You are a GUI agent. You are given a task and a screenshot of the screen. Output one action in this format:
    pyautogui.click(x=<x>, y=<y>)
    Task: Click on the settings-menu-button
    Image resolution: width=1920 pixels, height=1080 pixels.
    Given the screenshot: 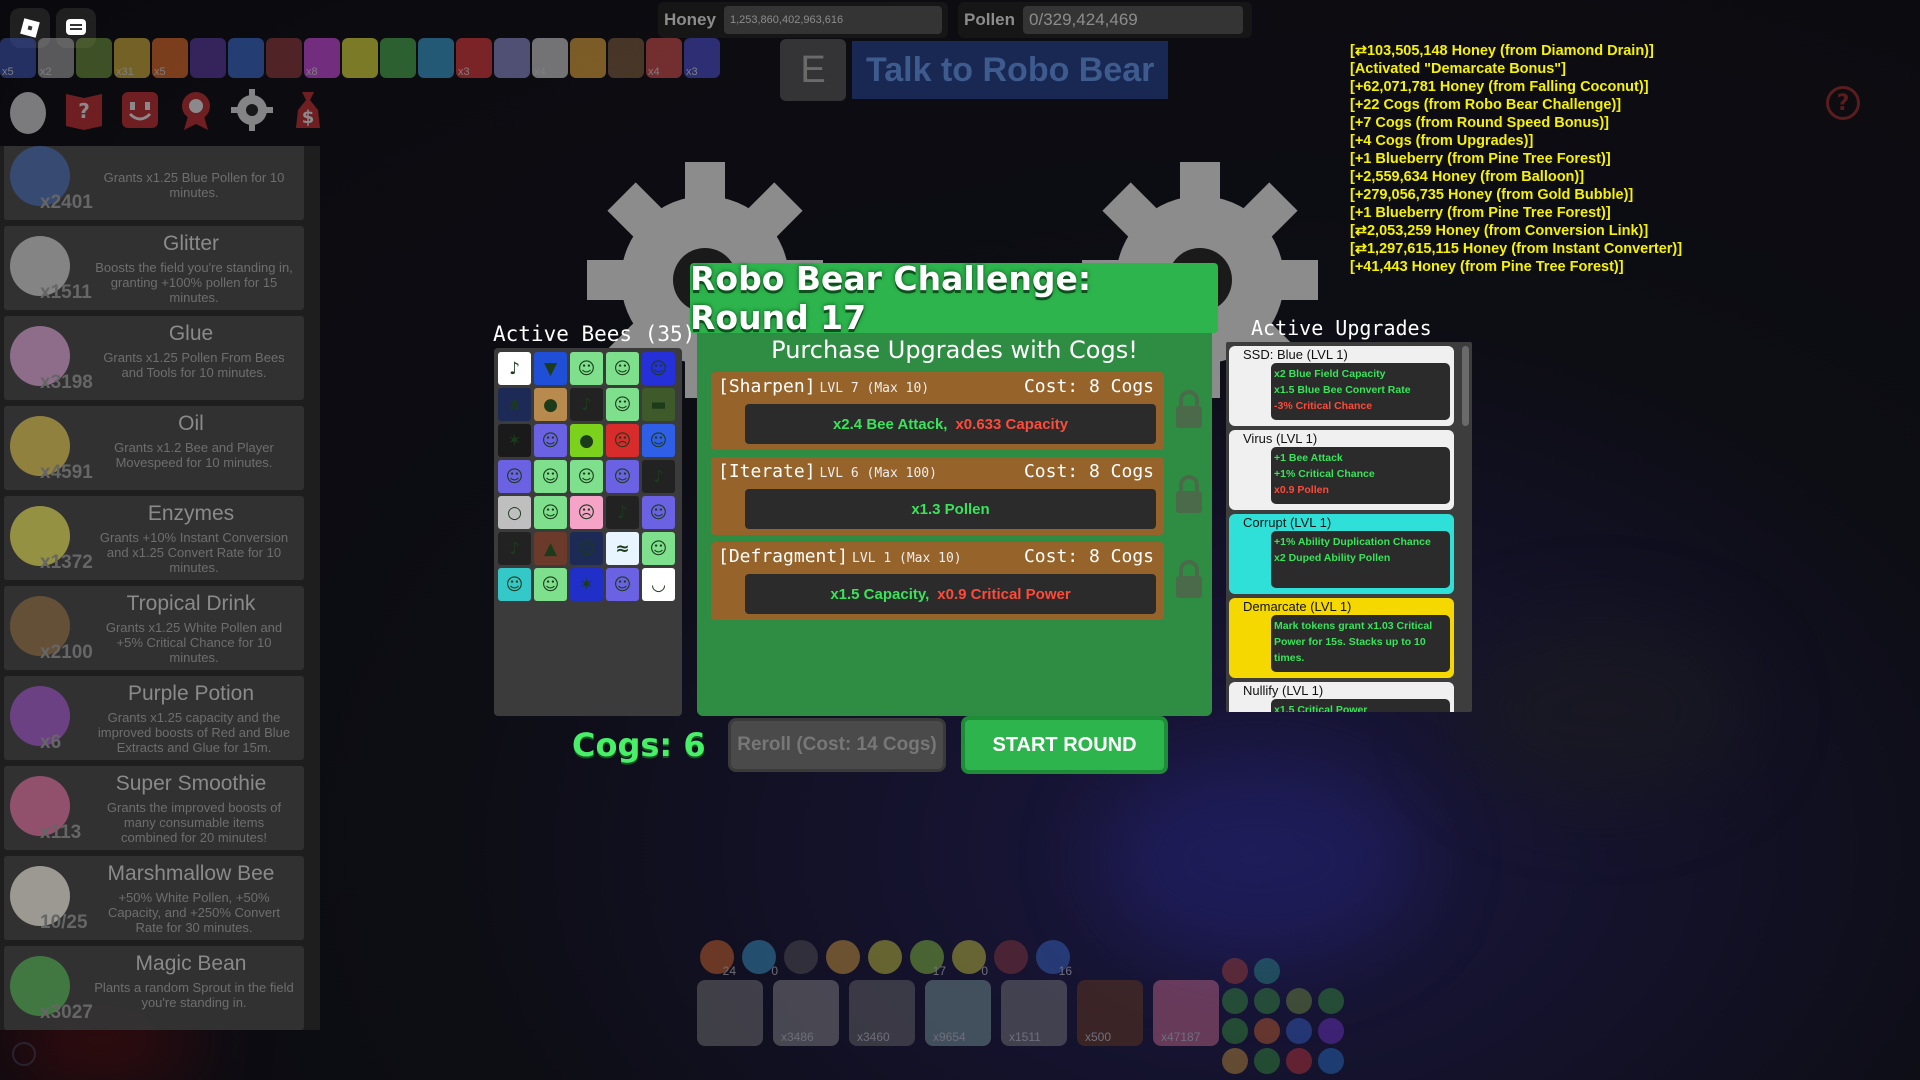 What is the action you would take?
    pyautogui.click(x=252, y=110)
    